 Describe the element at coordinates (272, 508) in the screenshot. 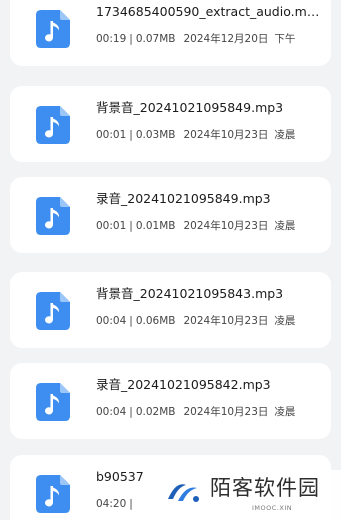

I see `watermark-subtext: IMOOC.XIN` at that location.